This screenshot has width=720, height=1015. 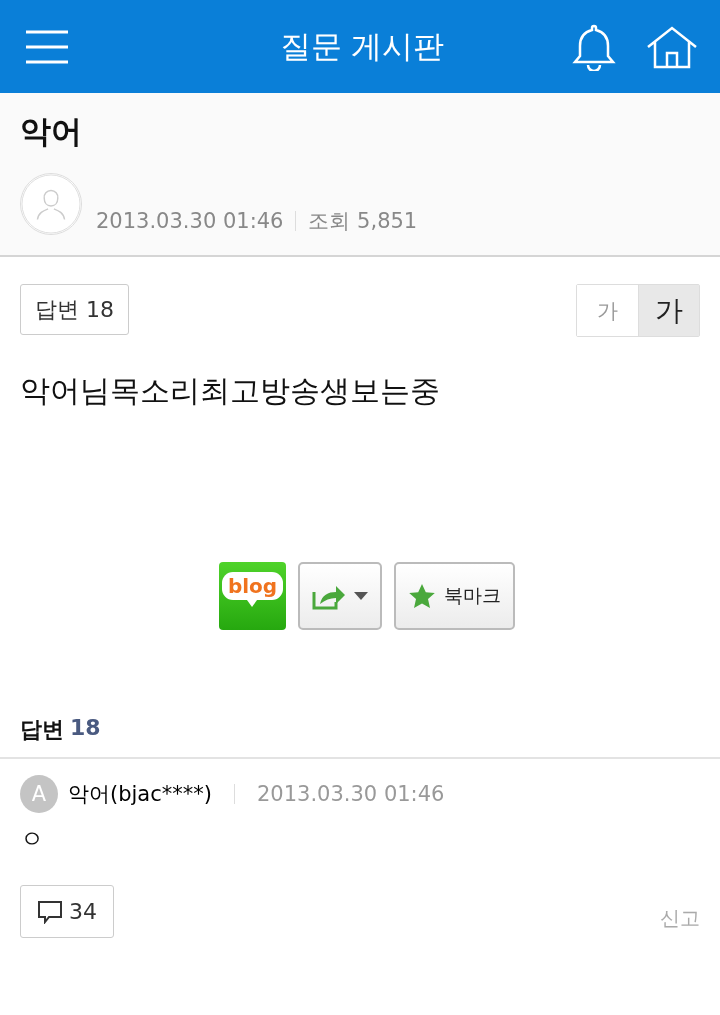 What do you see at coordinates (50, 911) in the screenshot?
I see `speech-bubble-icon` at bounding box center [50, 911].